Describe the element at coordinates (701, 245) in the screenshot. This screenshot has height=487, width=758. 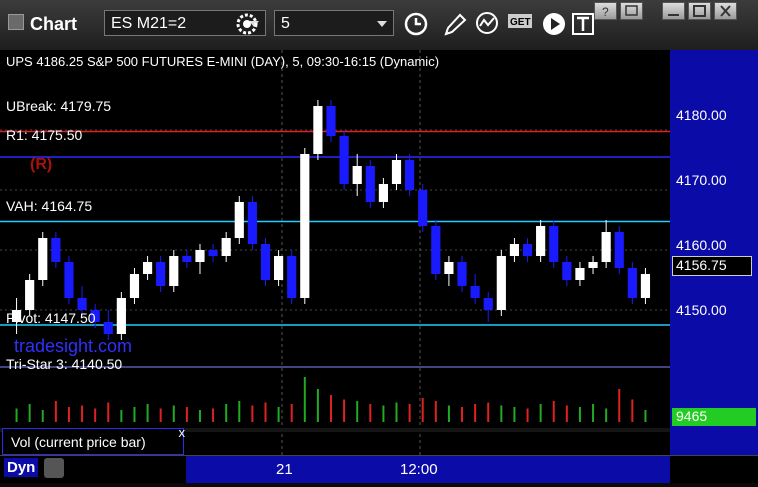
I see `price-tick: 4160.00` at that location.